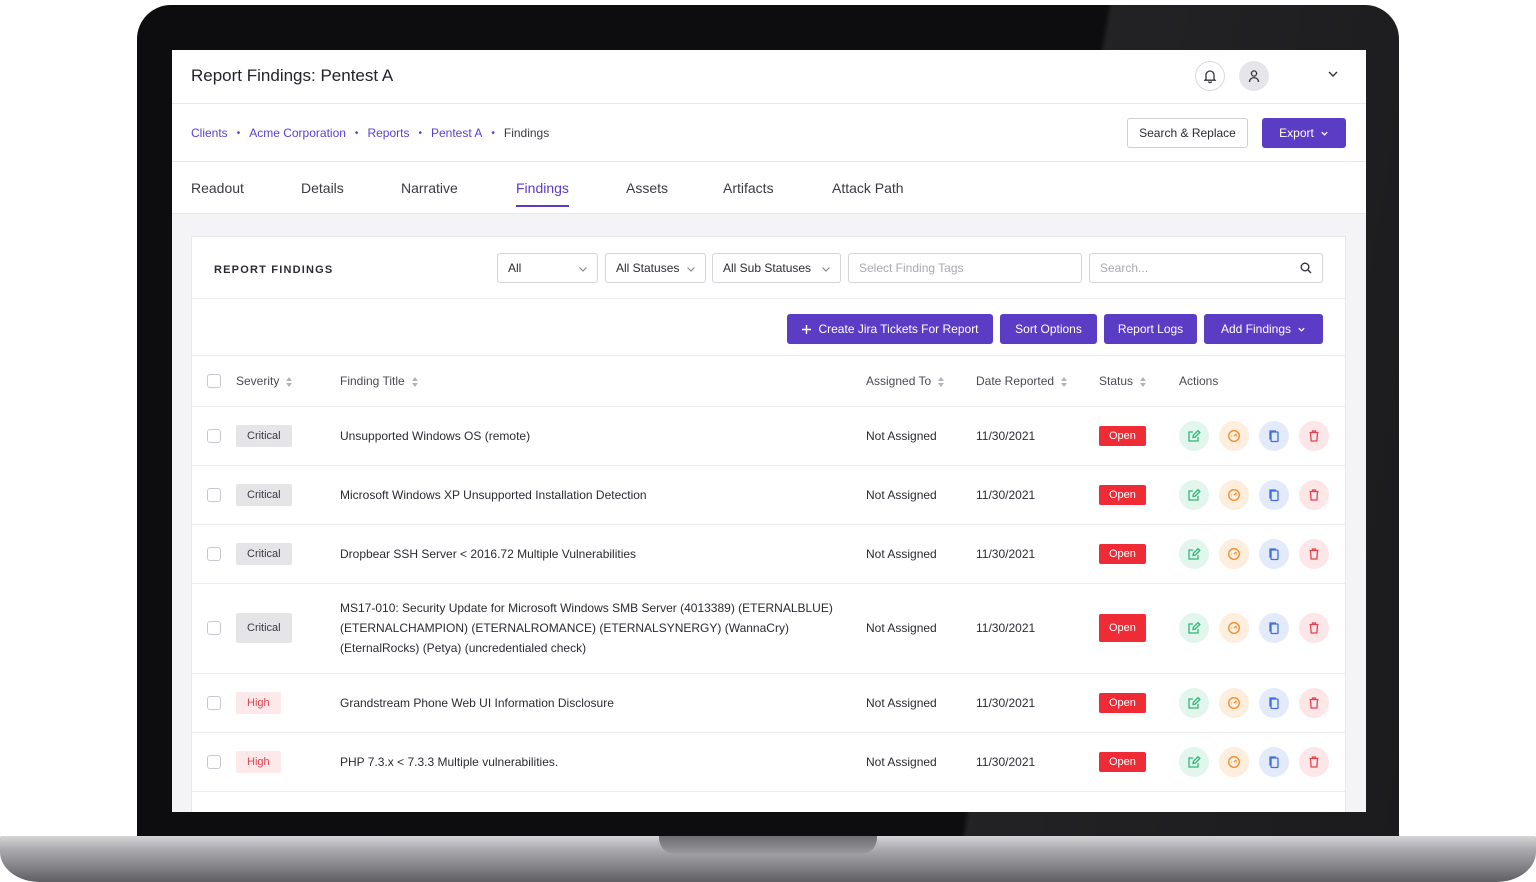 The image size is (1536, 882). What do you see at coordinates (547, 268) in the screenshot?
I see `severity-select: All` at bounding box center [547, 268].